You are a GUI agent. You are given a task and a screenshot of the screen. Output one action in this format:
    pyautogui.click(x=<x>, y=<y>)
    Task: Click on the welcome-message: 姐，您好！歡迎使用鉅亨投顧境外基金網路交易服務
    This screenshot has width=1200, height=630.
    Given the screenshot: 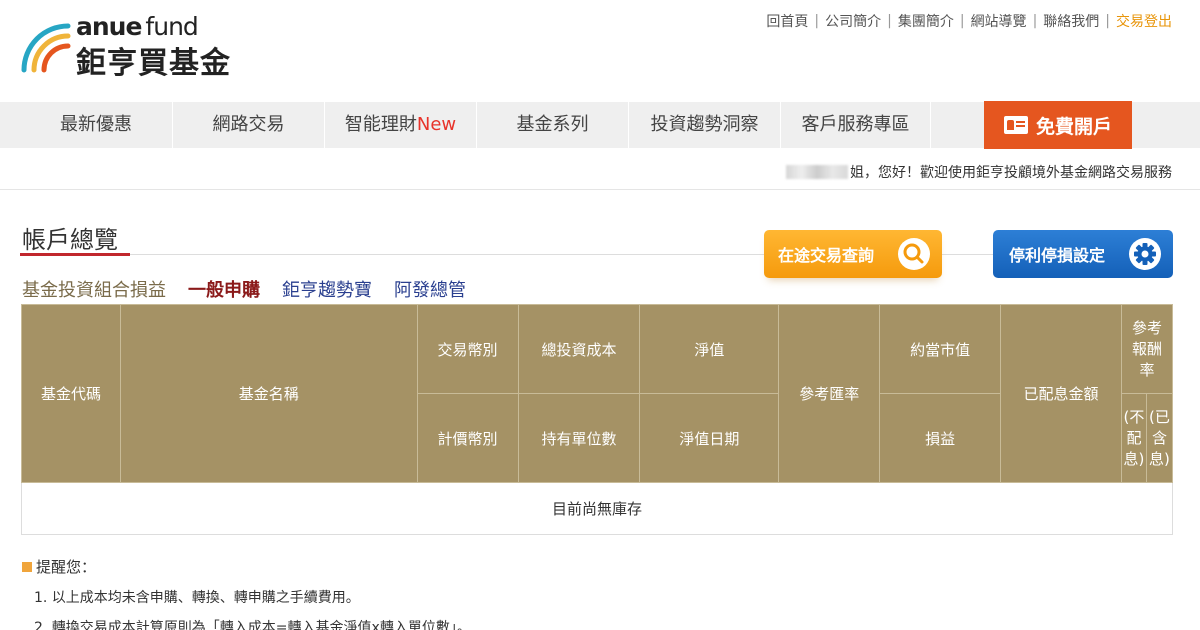 What is the action you would take?
    pyautogui.click(x=979, y=172)
    